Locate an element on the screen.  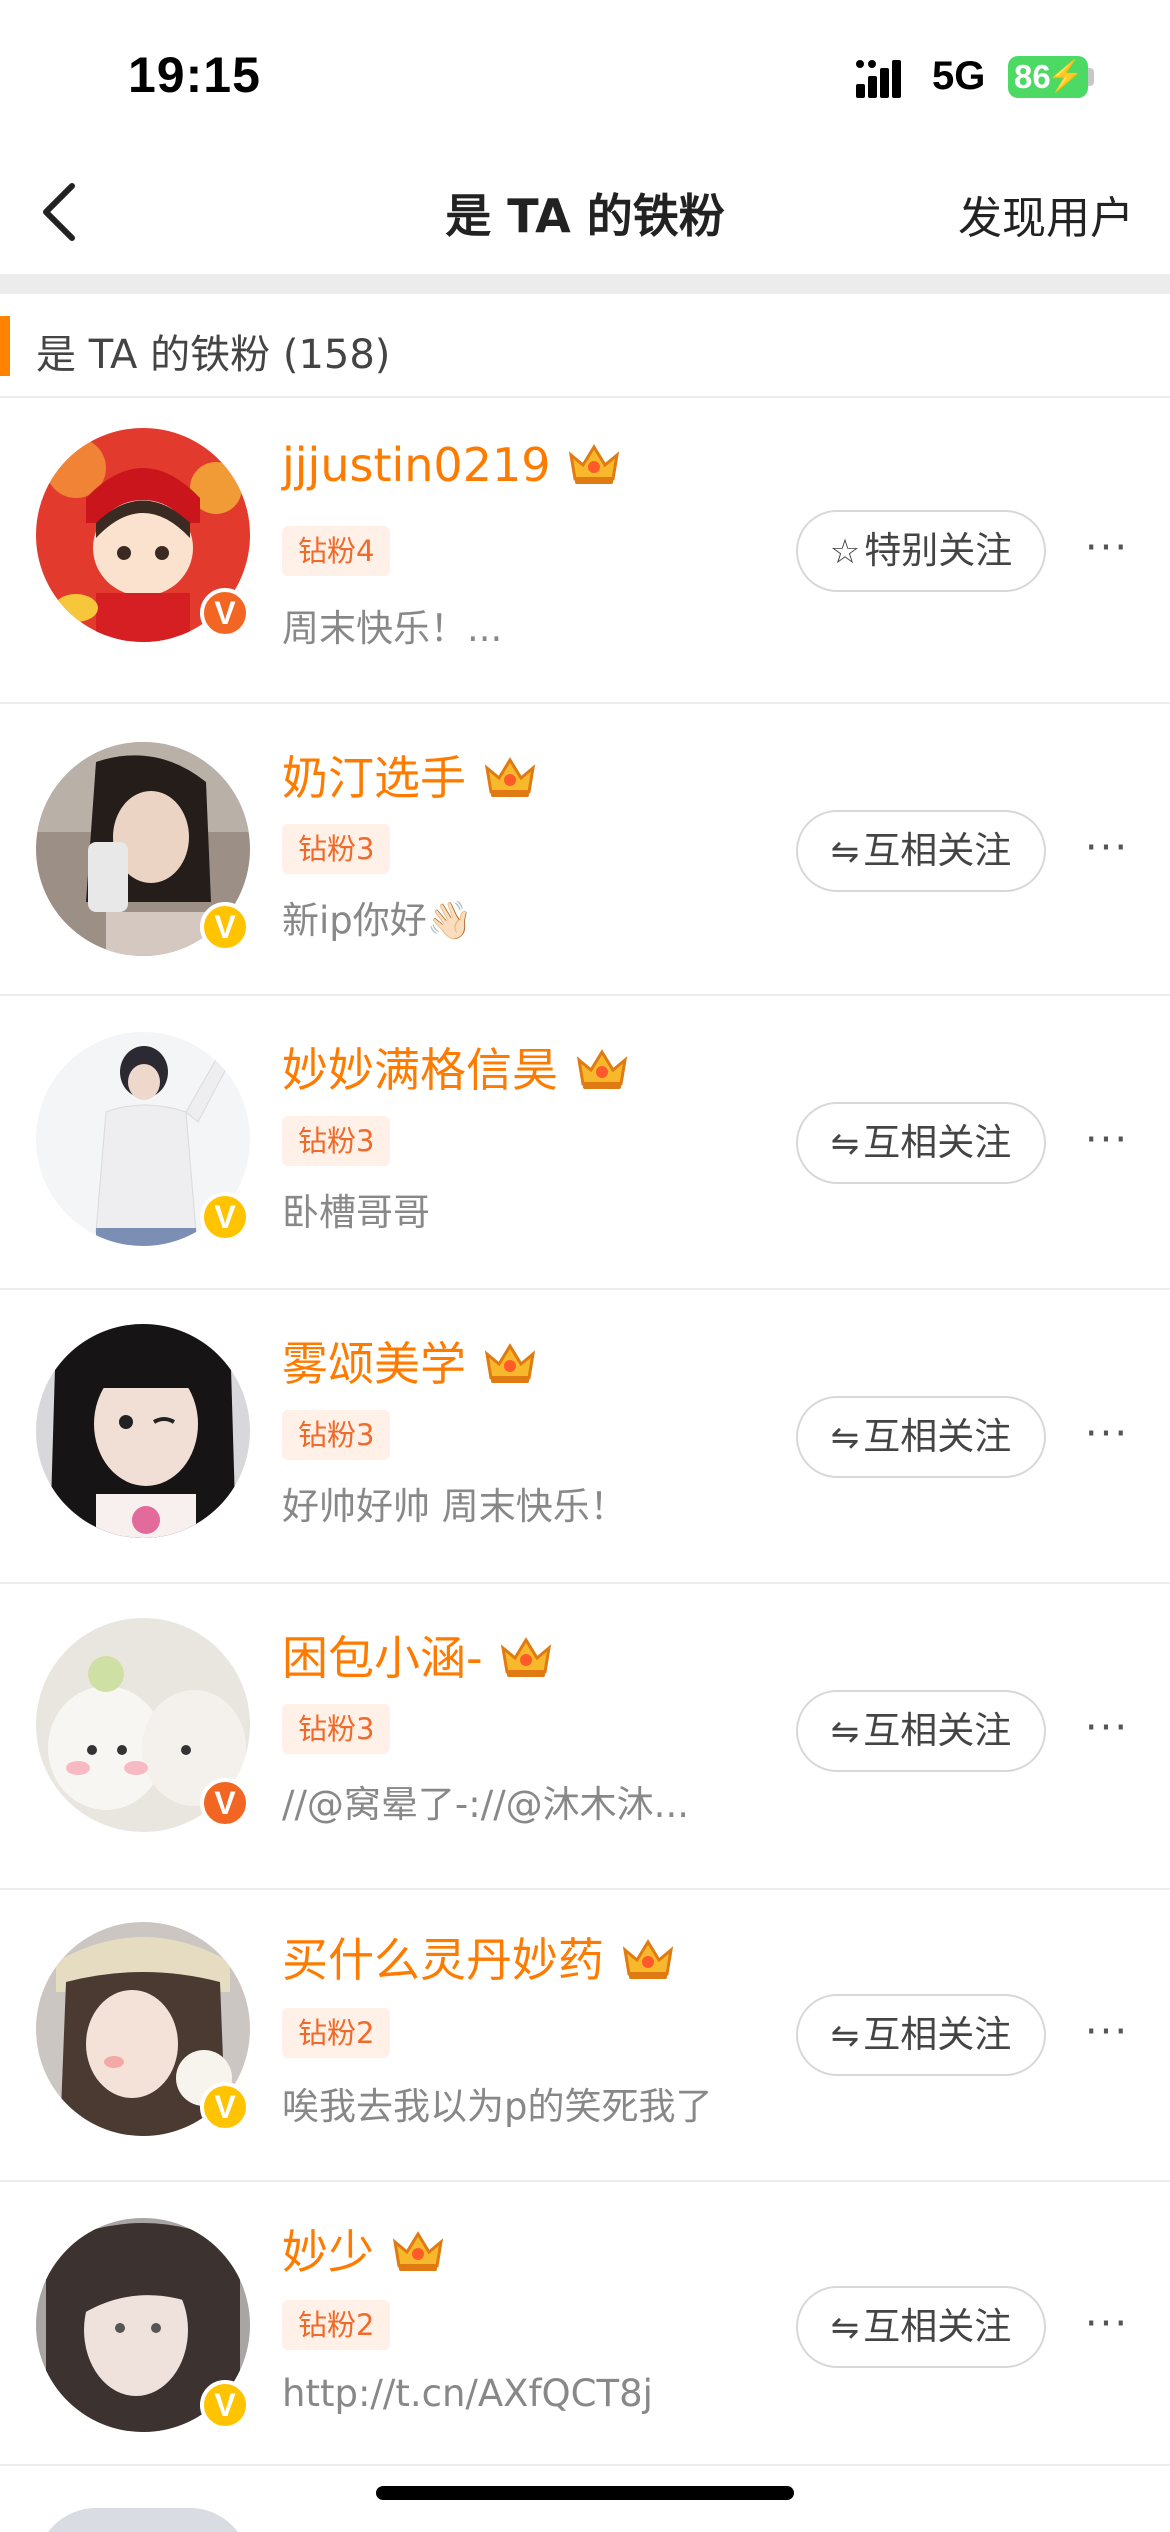
list-item: V jjjustin0219 钻粉4 周末快乐！... ☆ 特别关注 ··· is located at coordinates (585, 551).